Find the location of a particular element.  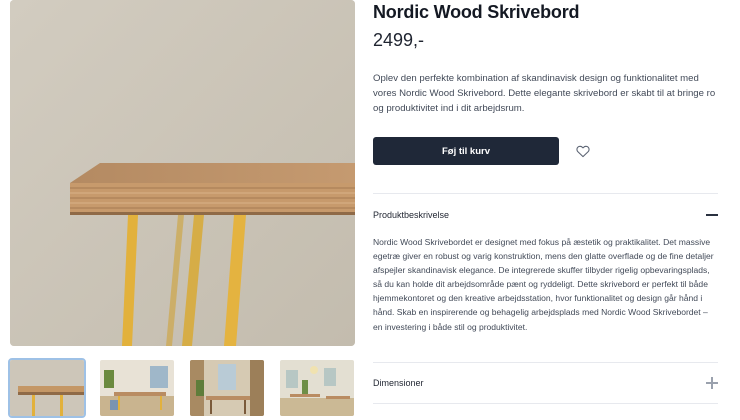

accordion-description-title: Produktbeskrivelse is located at coordinates (411, 215).